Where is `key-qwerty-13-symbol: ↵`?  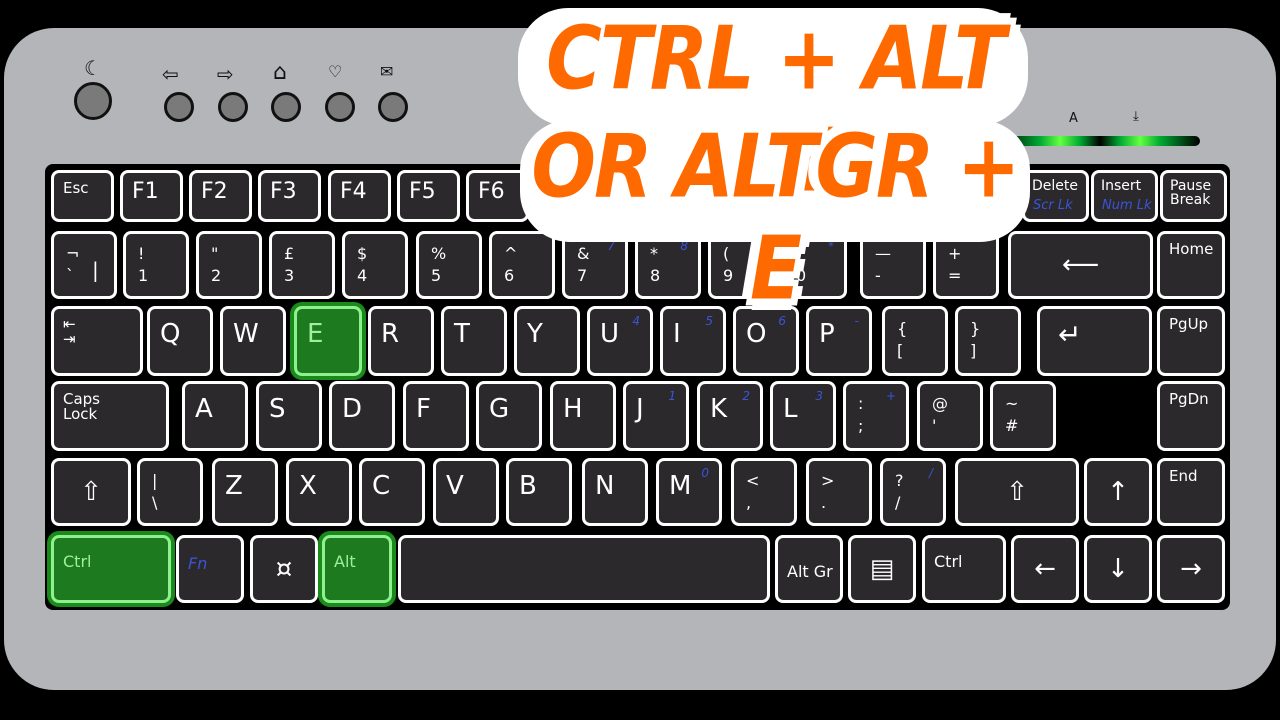
key-qwerty-13-symbol: ↵ is located at coordinates (1094, 341).